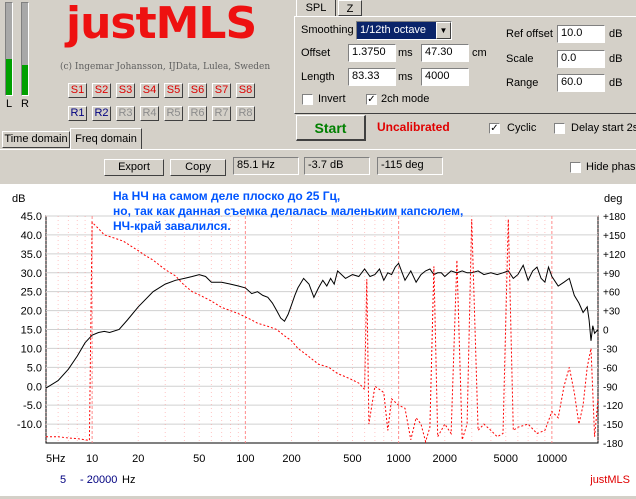 The width and height of the screenshot is (636, 499). What do you see at coordinates (77, 90) in the screenshot?
I see `memory-button-s1: S1` at bounding box center [77, 90].